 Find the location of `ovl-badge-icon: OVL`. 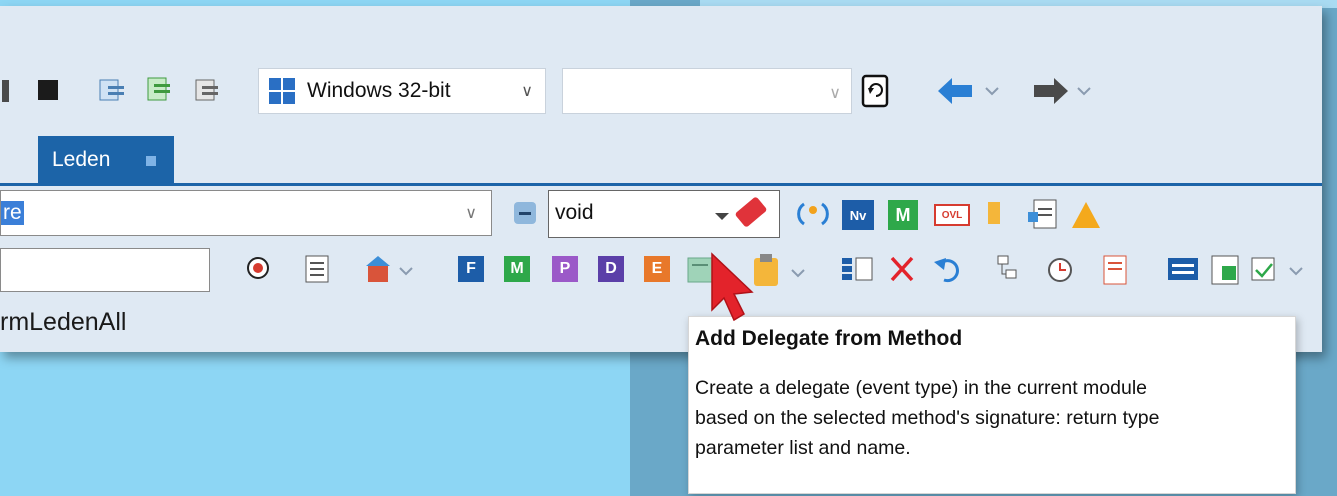

ovl-badge-icon: OVL is located at coordinates (952, 215).